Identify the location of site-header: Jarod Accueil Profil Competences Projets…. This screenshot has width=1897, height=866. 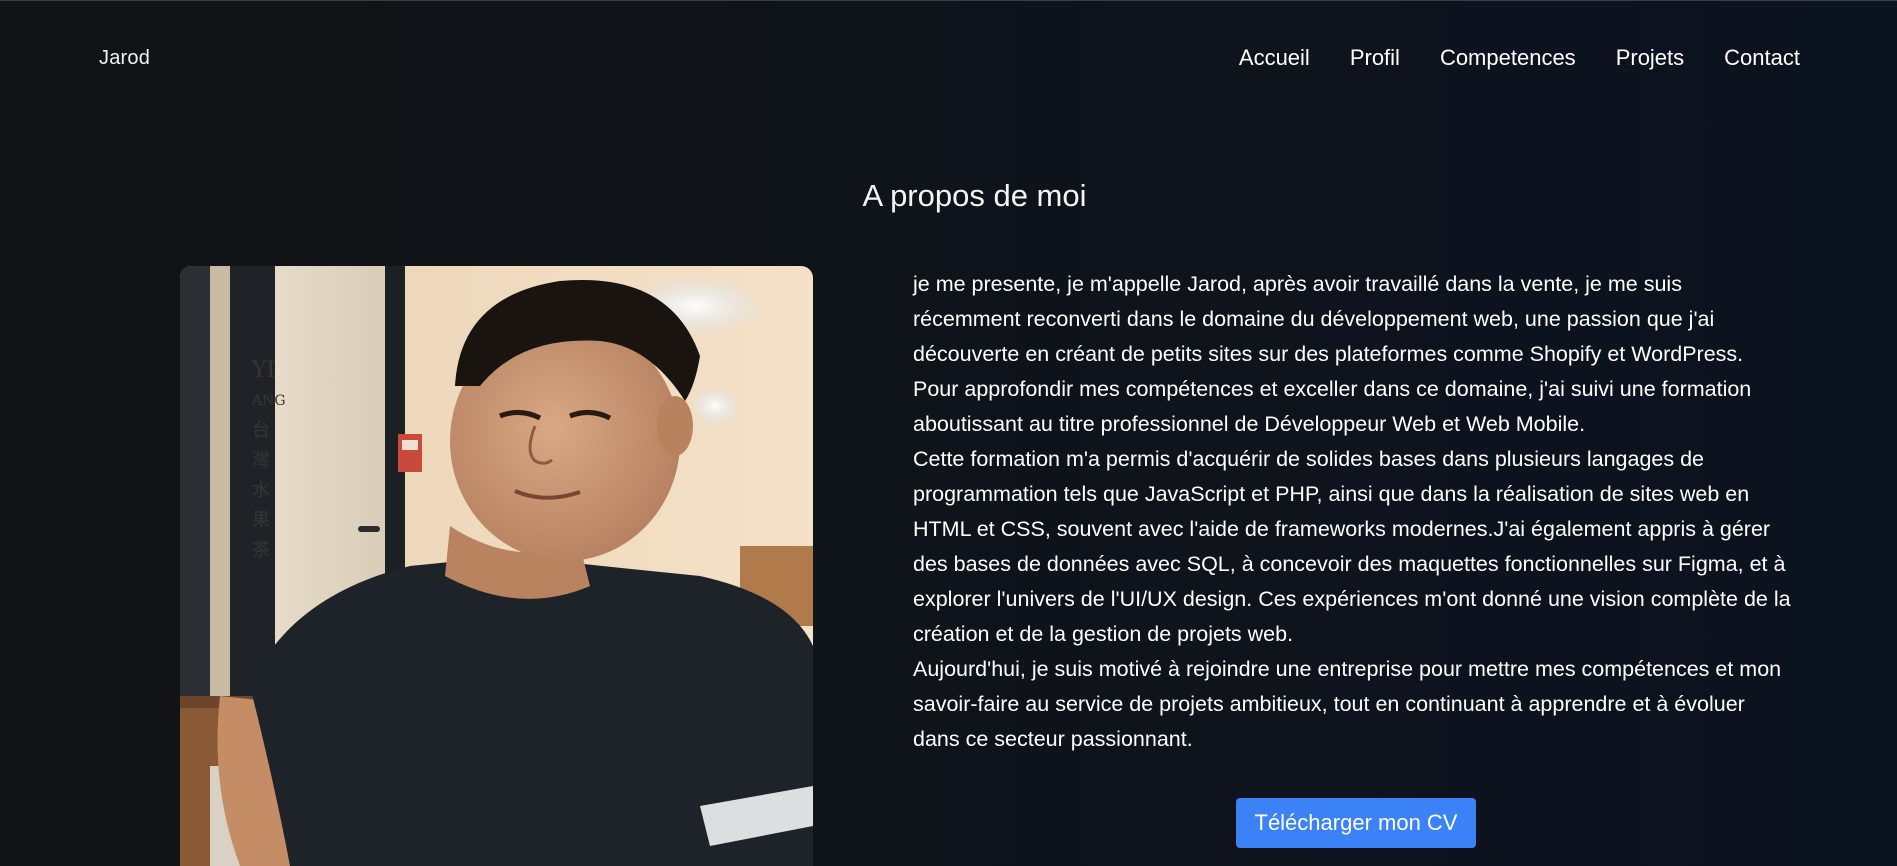
(948, 59).